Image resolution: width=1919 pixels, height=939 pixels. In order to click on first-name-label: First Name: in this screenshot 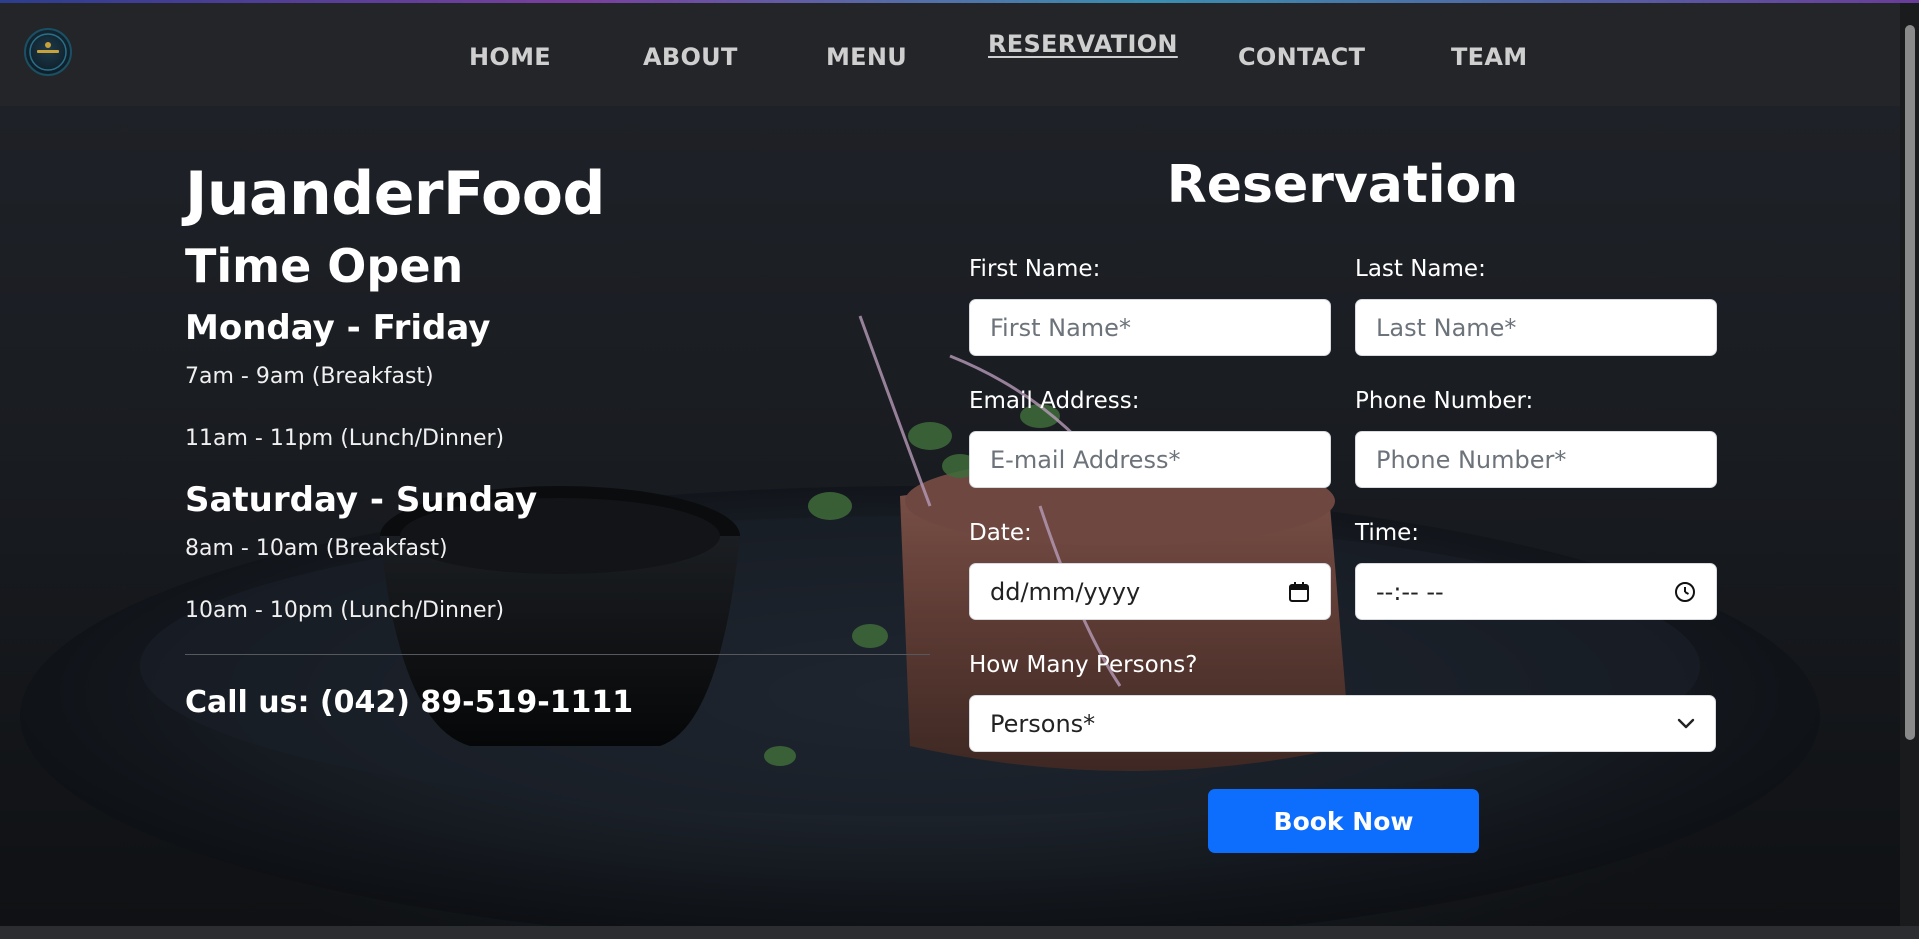, I will do `click(1035, 269)`.